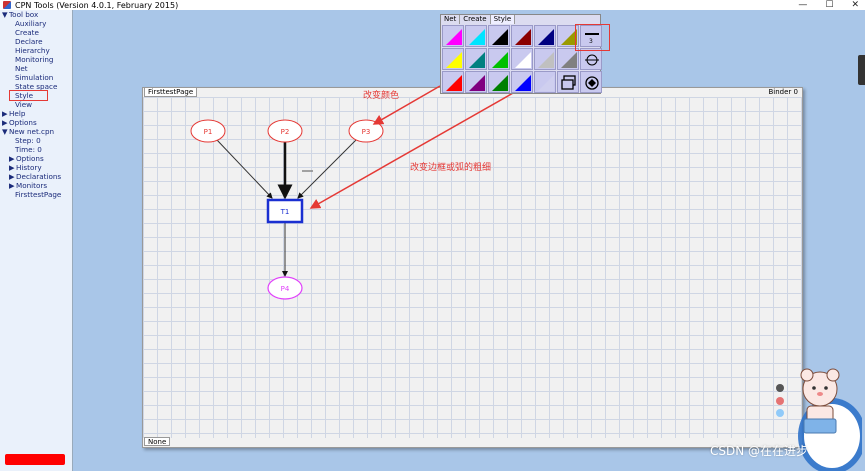 This screenshot has height=471, width=865. What do you see at coordinates (829, 5) in the screenshot?
I see `maximize-button: ☐` at bounding box center [829, 5].